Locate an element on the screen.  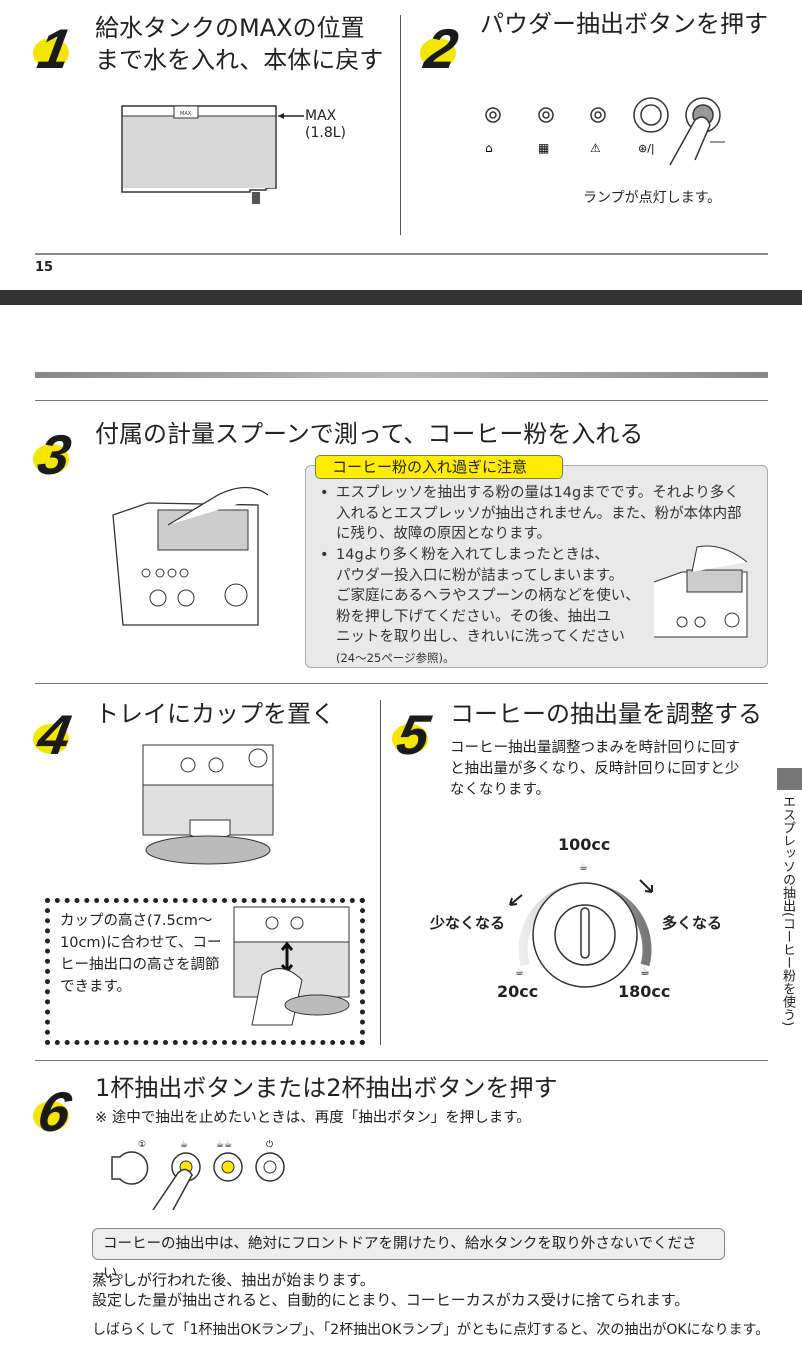
dial-label-top: 100cc is located at coordinates (584, 844).